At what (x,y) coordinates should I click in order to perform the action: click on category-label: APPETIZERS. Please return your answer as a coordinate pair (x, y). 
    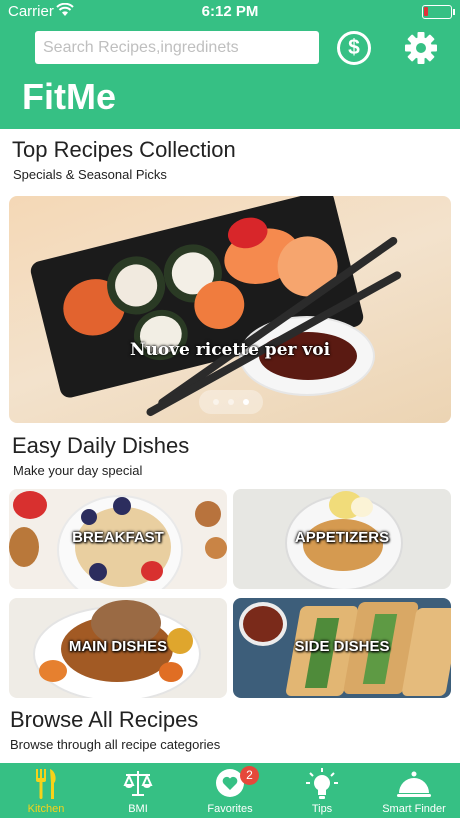
    Looking at the image, I should click on (342, 537).